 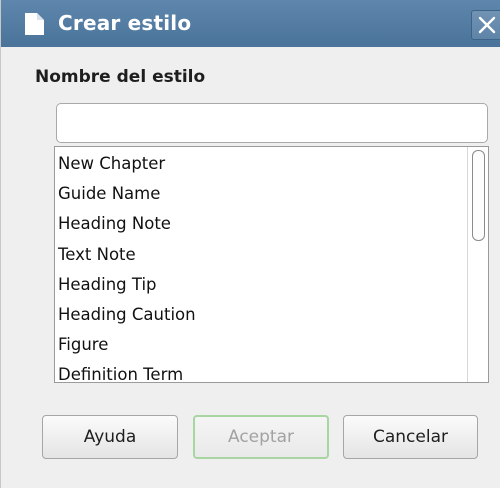 I want to click on list-item: Guide Name, so click(x=260, y=194).